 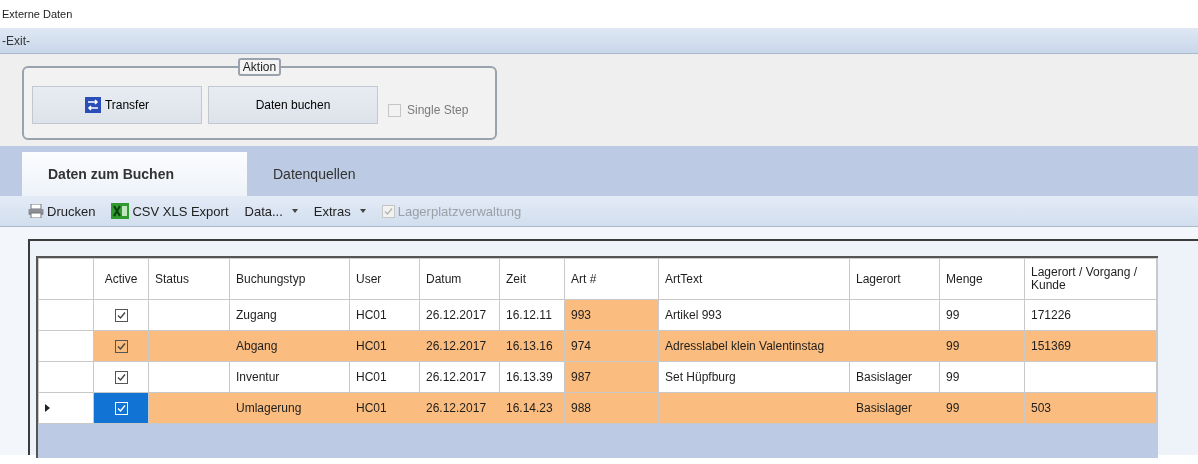 I want to click on dropdown-menu: Extras, so click(x=339, y=211).